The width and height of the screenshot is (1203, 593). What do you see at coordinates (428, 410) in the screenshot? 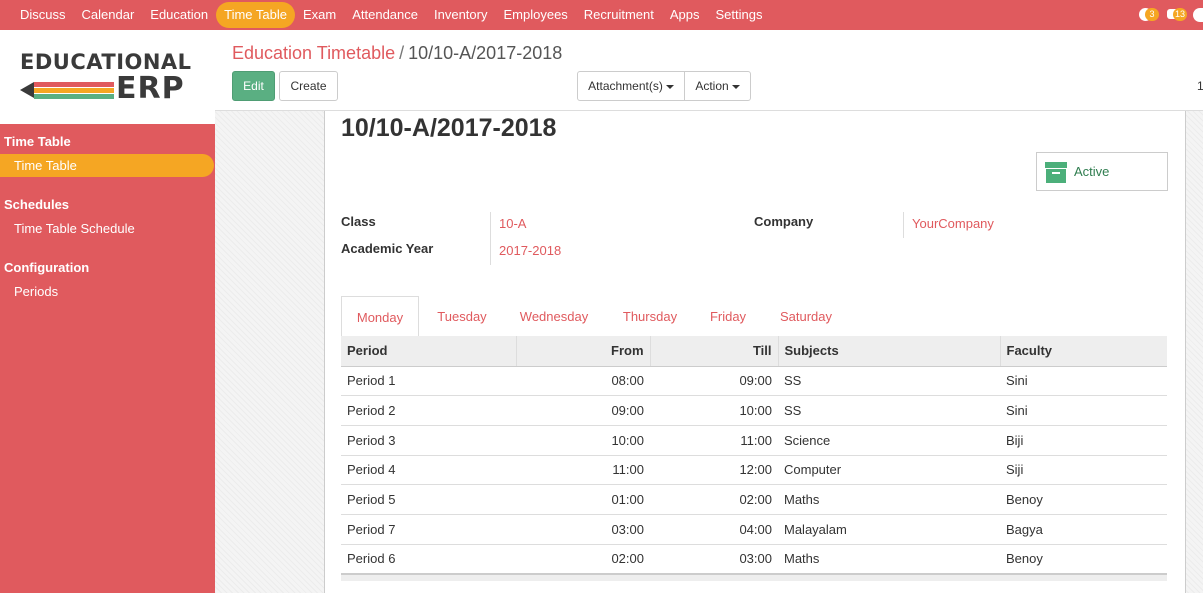
I see `period-cell: Period 2` at bounding box center [428, 410].